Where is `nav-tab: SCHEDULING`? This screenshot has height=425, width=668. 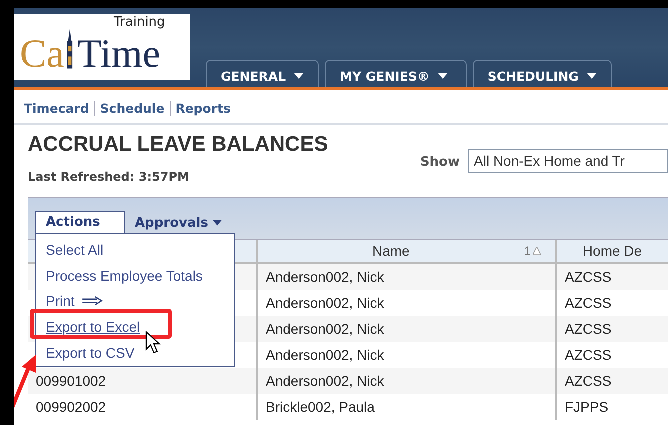 nav-tab: SCHEDULING is located at coordinates (542, 73).